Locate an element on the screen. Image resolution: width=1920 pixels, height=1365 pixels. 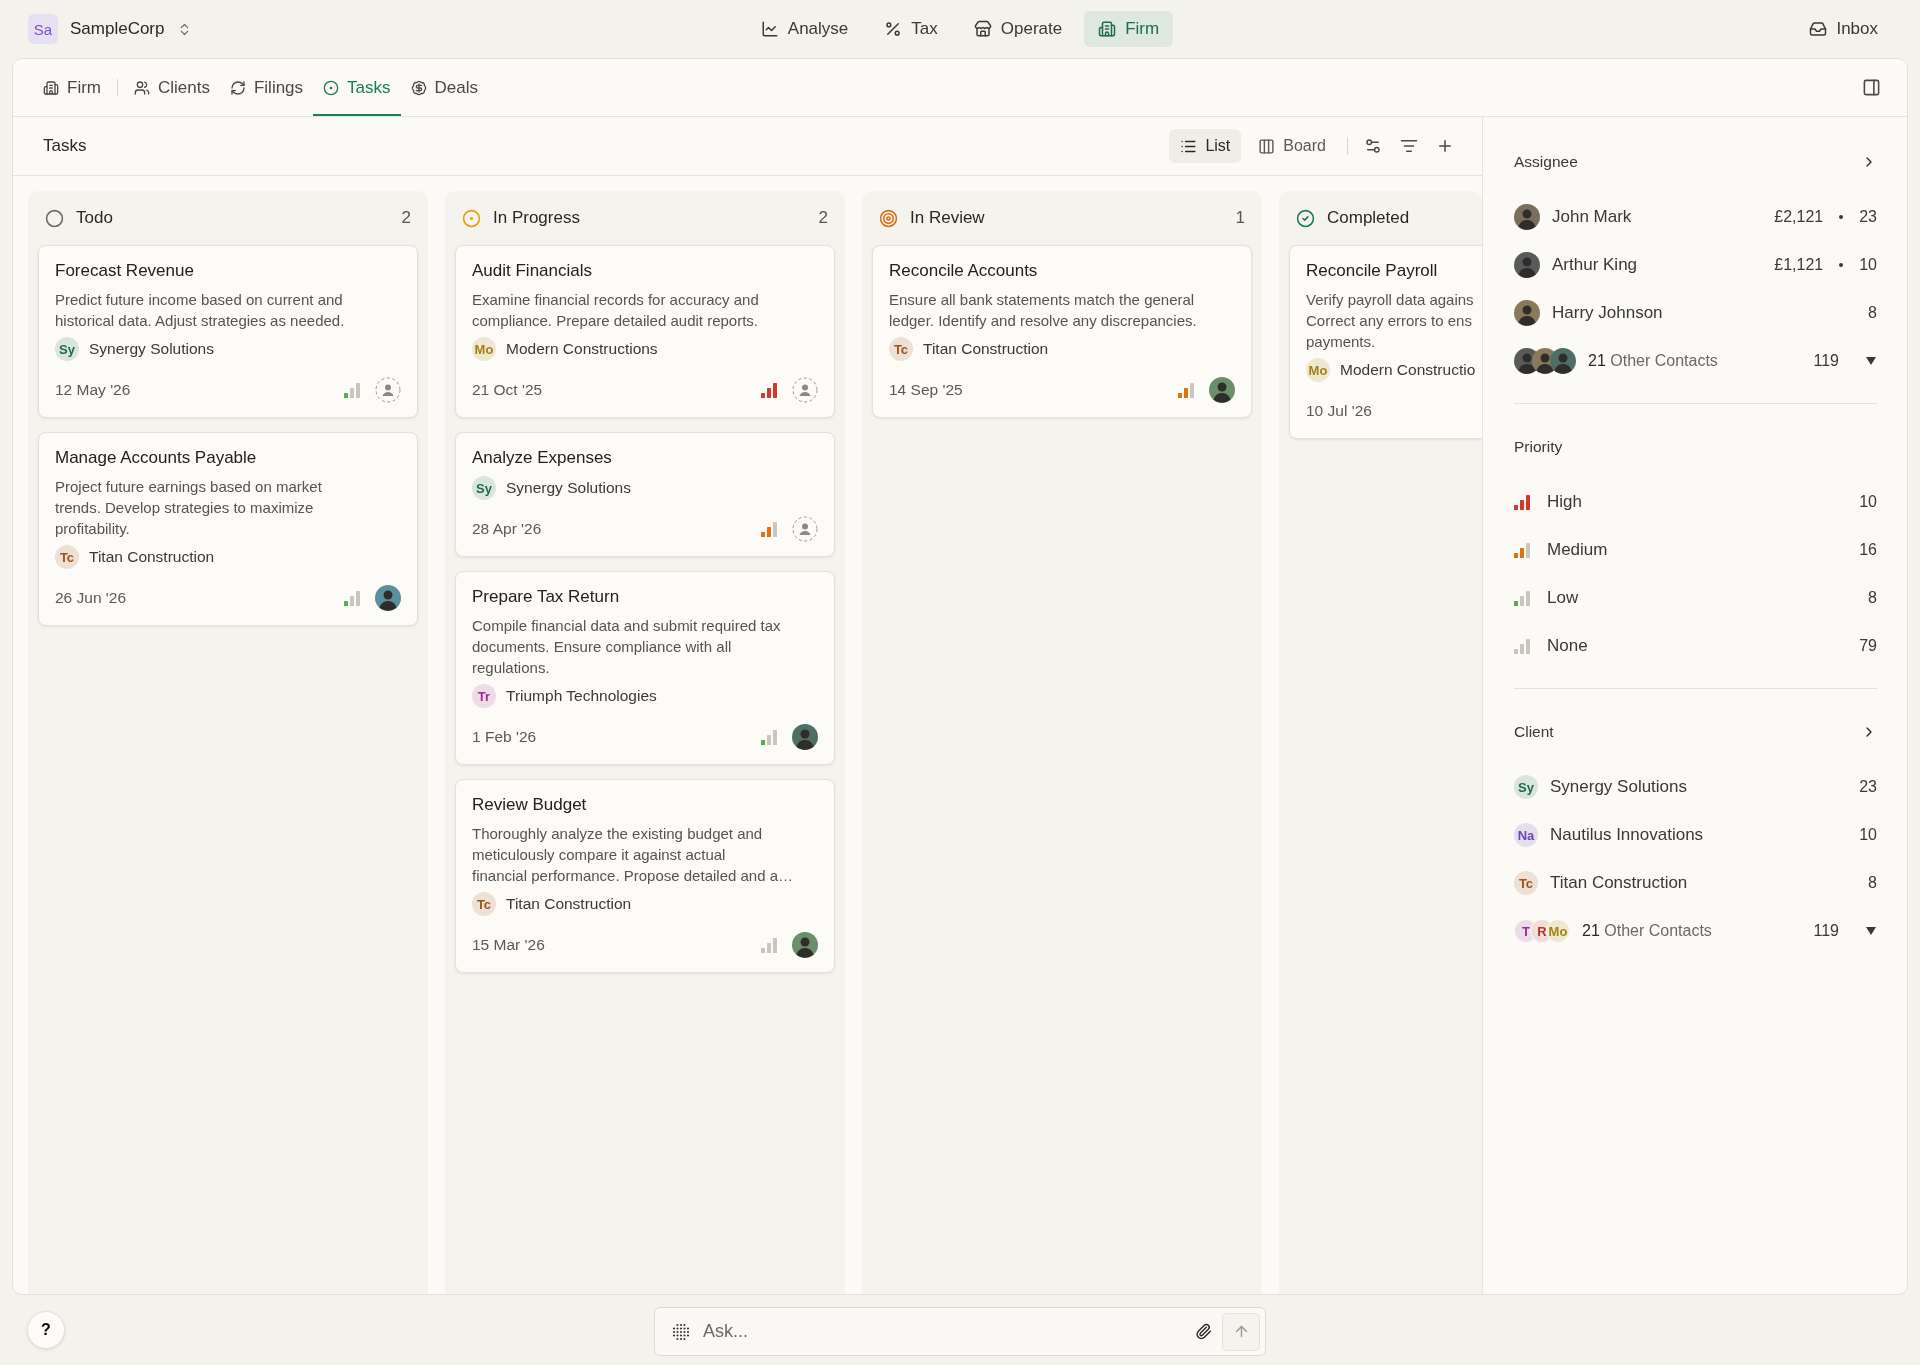
priority-label: Medium is located at coordinates (1695, 550).